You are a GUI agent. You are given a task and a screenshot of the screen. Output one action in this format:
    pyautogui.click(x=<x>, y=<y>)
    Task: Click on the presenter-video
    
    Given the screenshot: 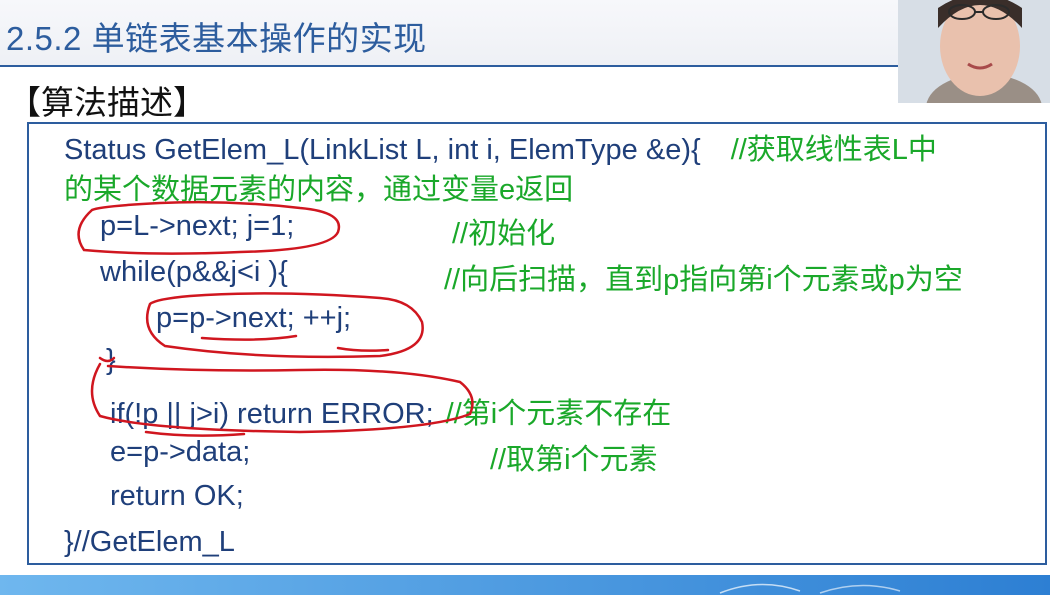 What is the action you would take?
    pyautogui.click(x=974, y=51)
    